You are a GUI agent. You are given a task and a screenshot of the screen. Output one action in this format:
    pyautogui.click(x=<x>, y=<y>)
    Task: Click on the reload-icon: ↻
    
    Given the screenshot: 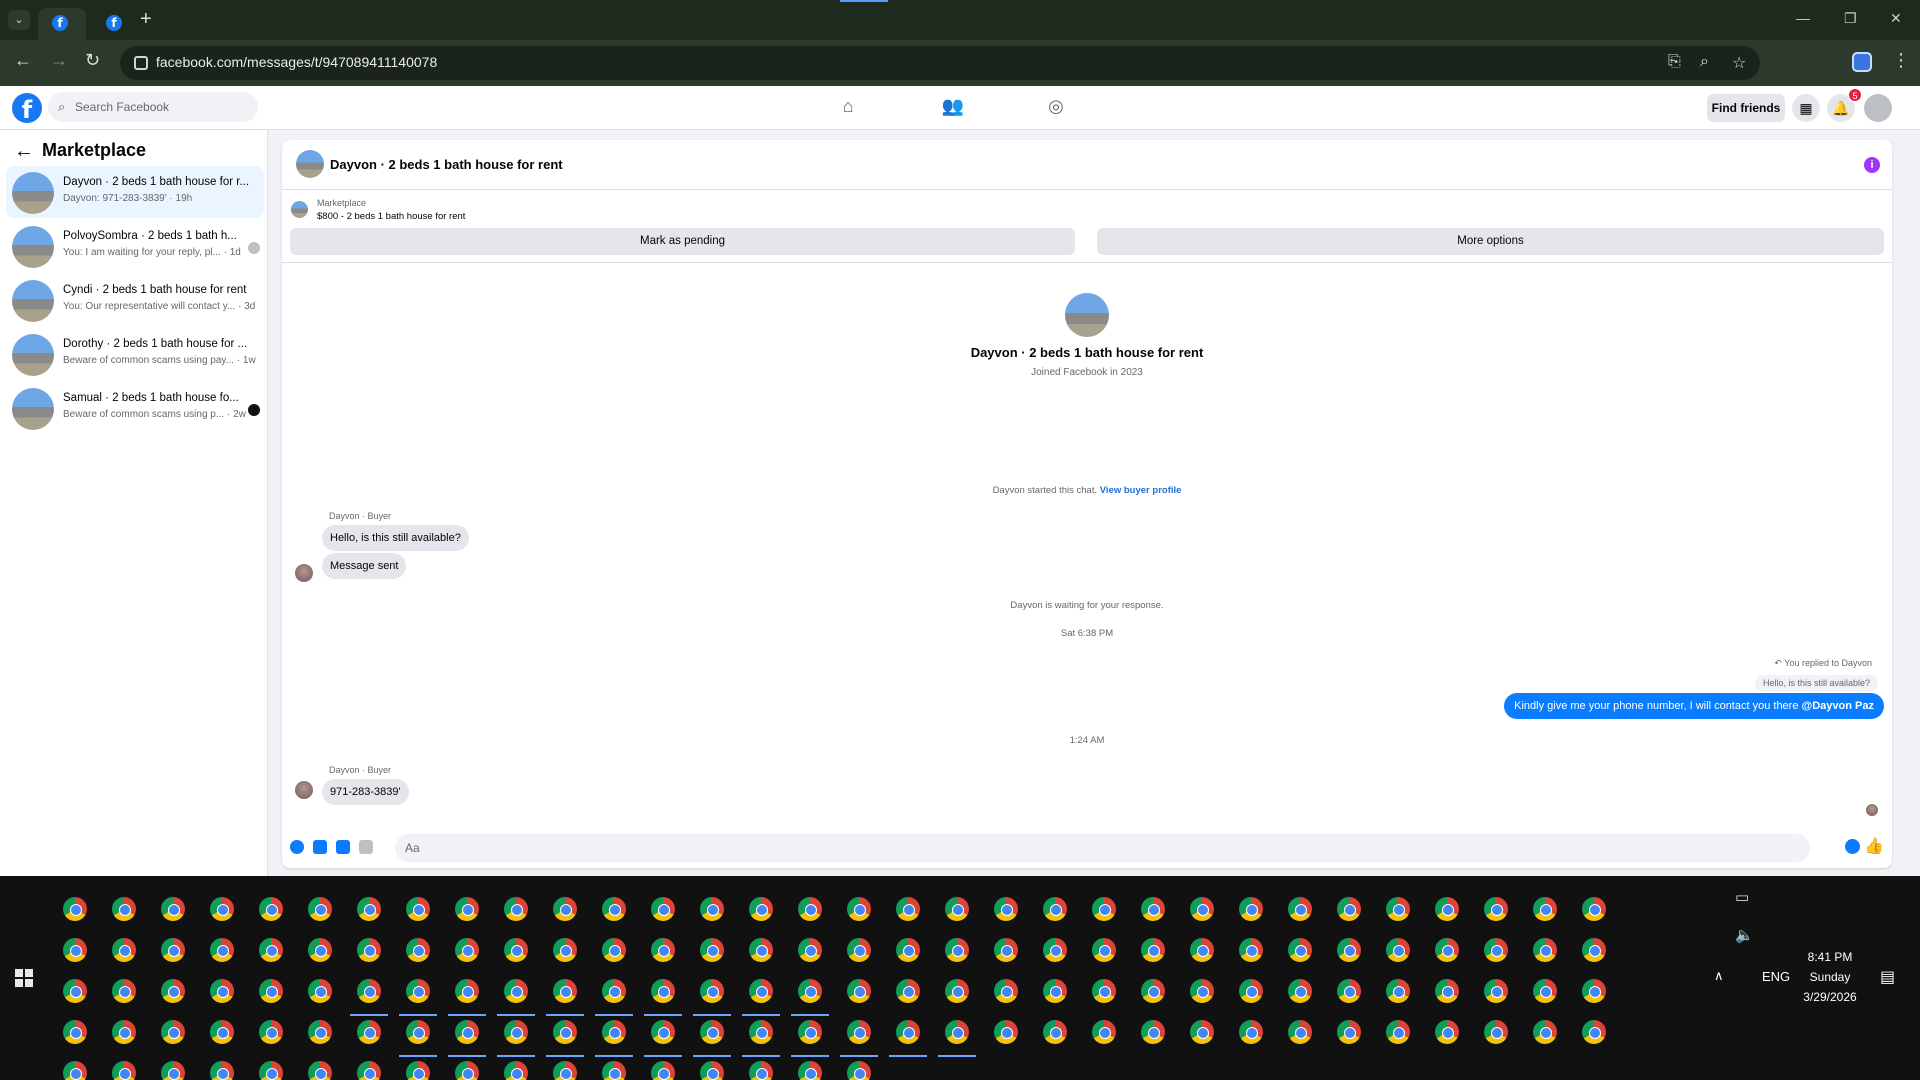 What is the action you would take?
    pyautogui.click(x=92, y=60)
    